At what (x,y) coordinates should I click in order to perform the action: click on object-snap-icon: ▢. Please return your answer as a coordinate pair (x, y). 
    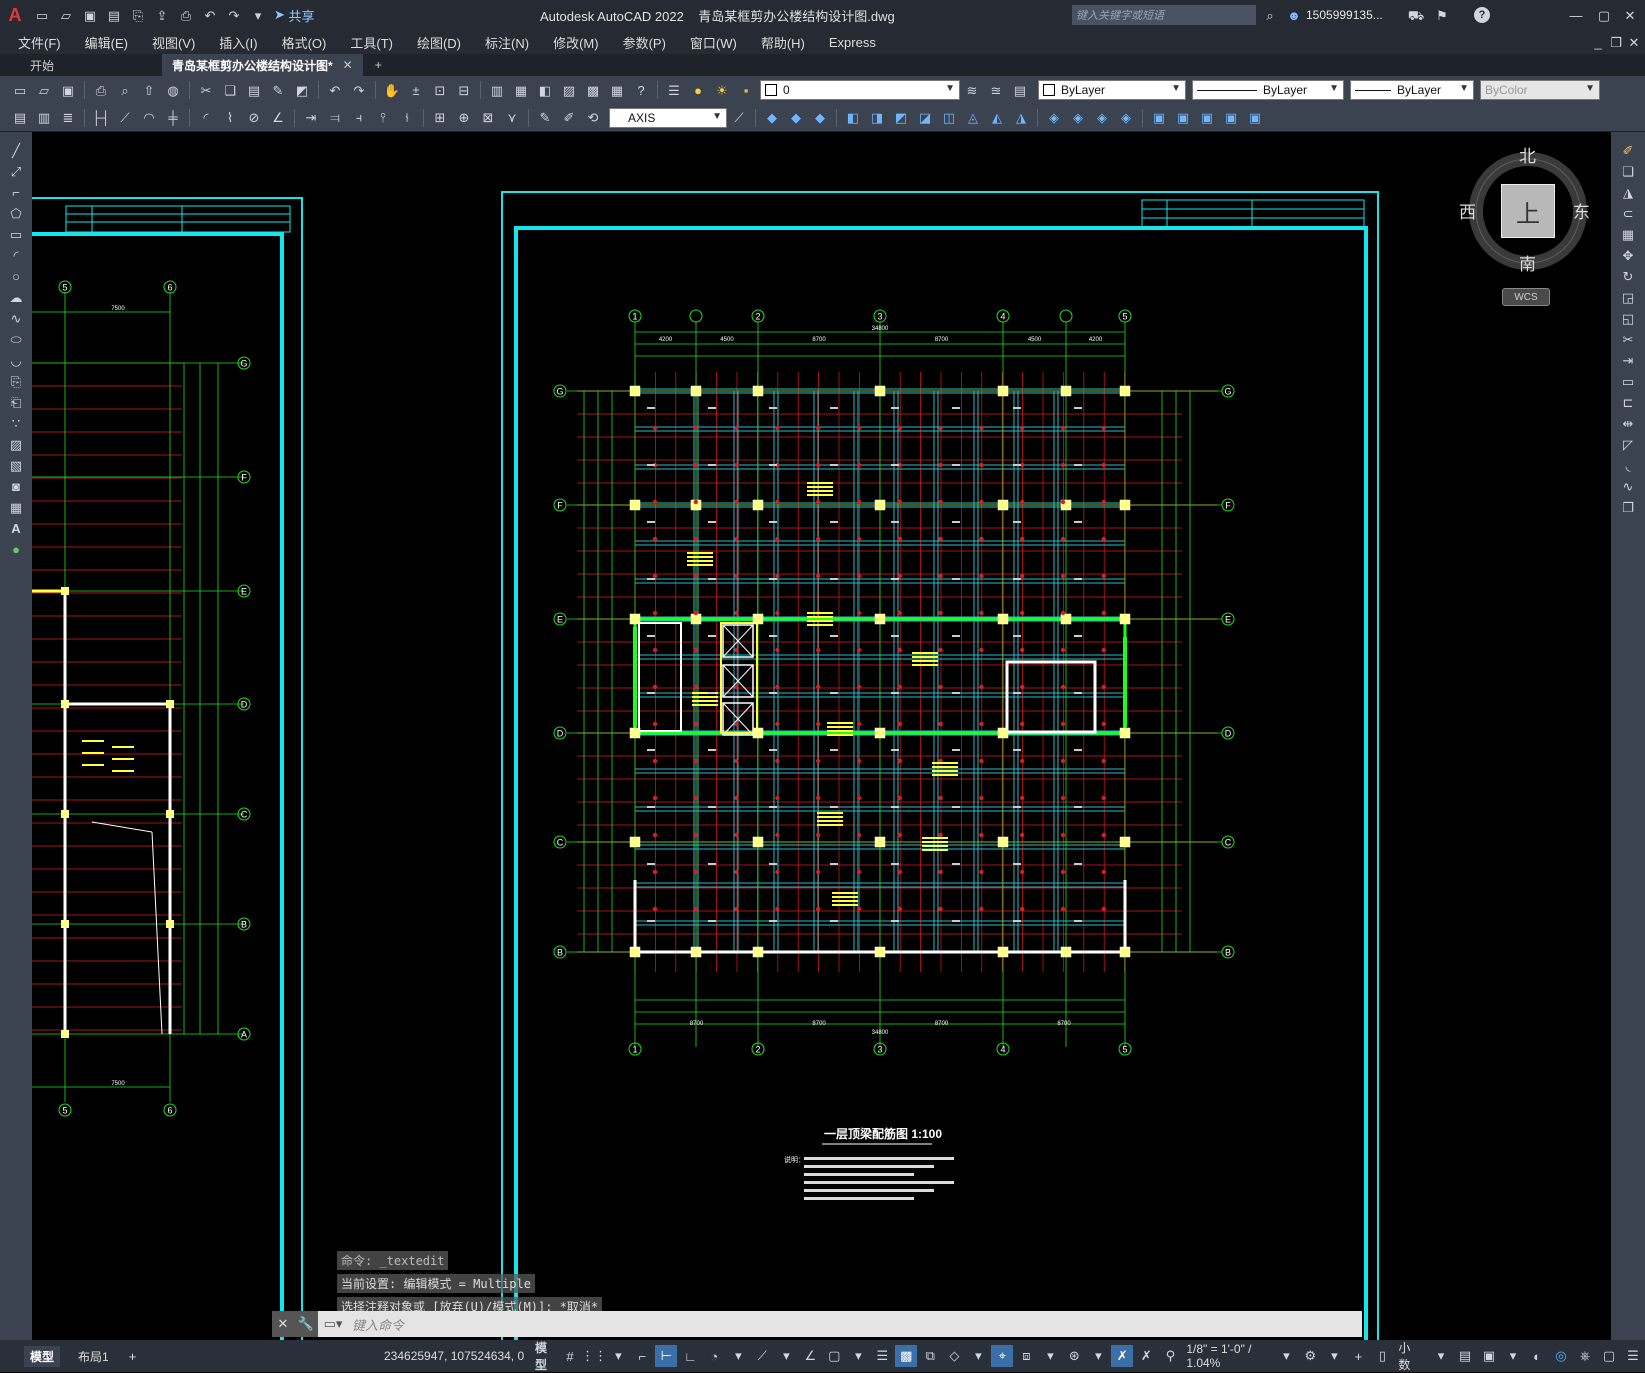
    Looking at the image, I should click on (834, 1356).